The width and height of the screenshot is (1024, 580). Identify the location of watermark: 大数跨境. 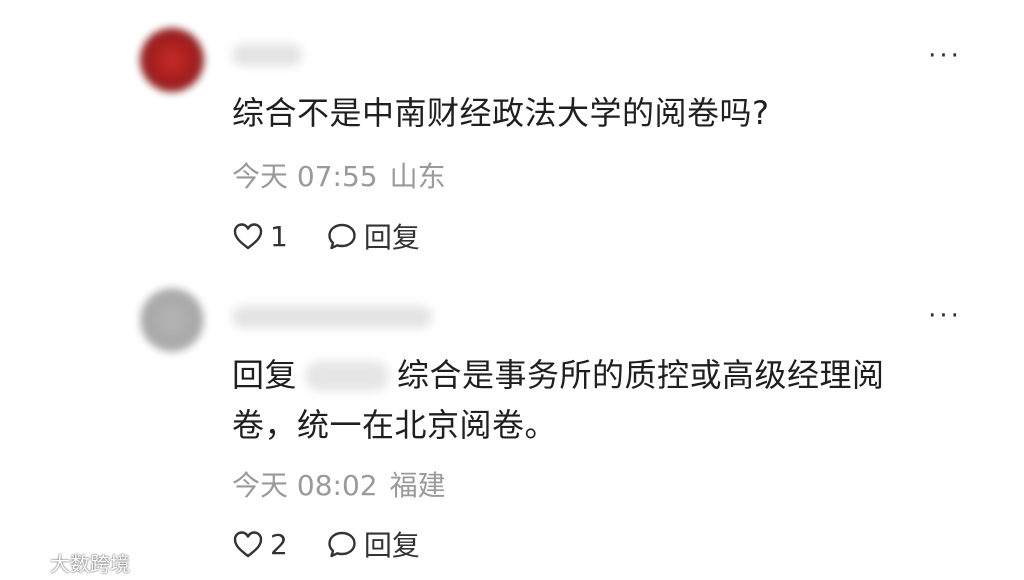
(68, 562).